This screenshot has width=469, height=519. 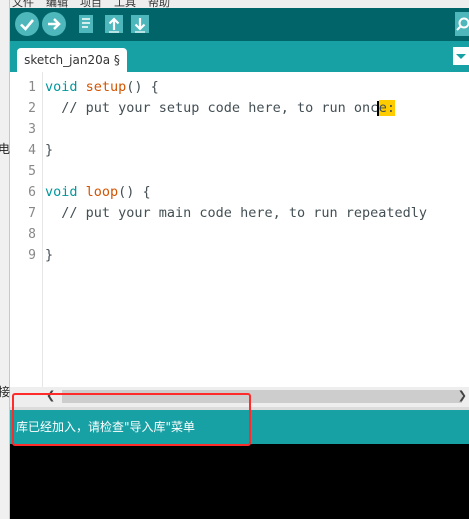 What do you see at coordinates (32, 150) in the screenshot?
I see `line-number: 4` at bounding box center [32, 150].